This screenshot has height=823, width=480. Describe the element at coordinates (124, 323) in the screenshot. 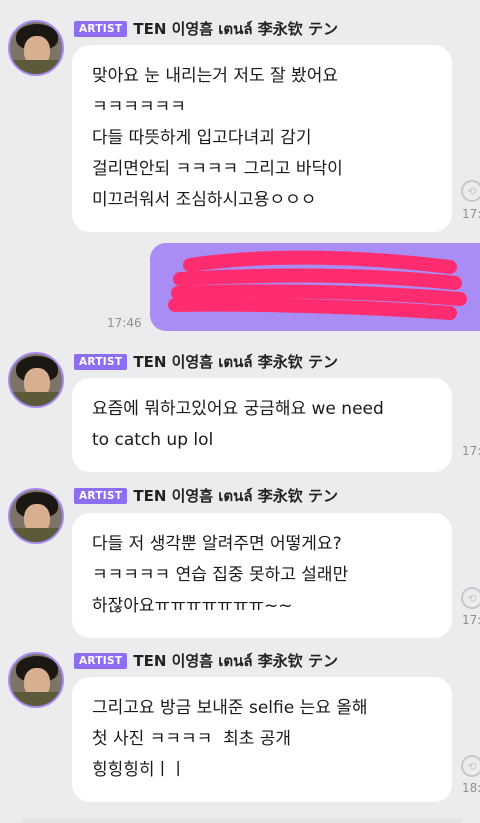

I see `my-message-time: 17:46` at that location.